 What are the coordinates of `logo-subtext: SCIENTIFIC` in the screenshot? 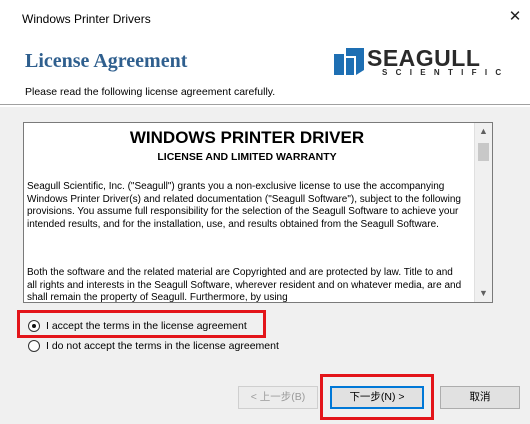 It's located at (446, 72).